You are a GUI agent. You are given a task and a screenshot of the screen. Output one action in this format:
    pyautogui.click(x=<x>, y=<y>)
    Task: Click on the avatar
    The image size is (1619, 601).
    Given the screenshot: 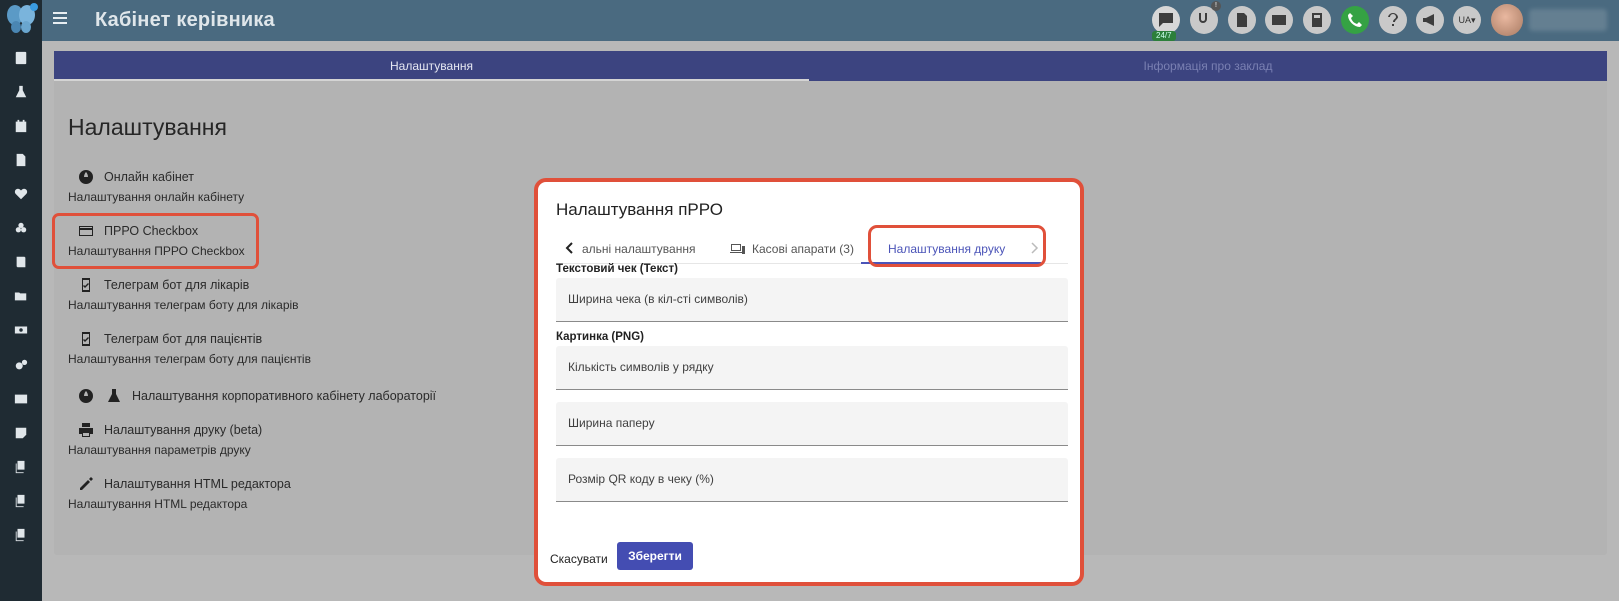 What is the action you would take?
    pyautogui.click(x=1507, y=20)
    